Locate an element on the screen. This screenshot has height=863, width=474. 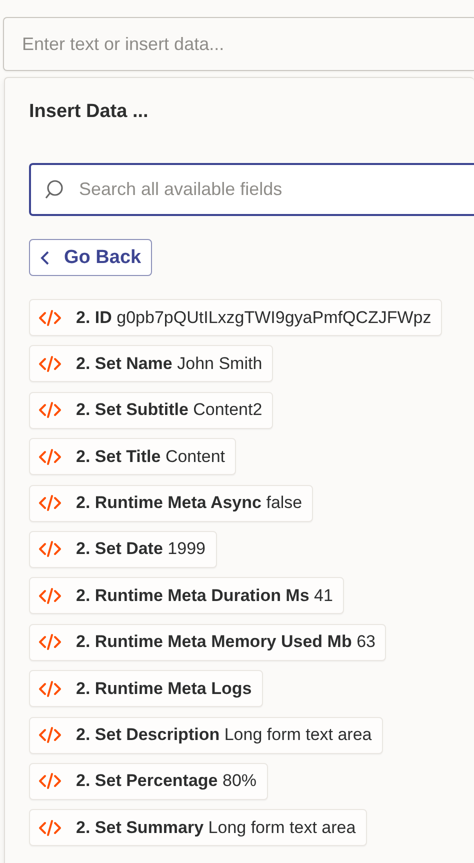
field-item: 2. Set Date 1999 is located at coordinates (122, 549).